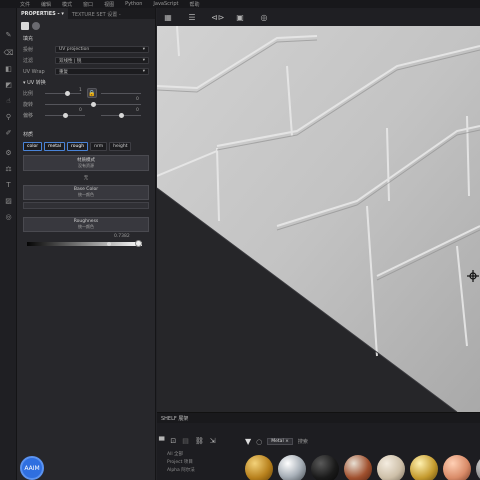 The image size is (480, 480). I want to click on roughness-sub: 统一颜色, so click(86, 226).